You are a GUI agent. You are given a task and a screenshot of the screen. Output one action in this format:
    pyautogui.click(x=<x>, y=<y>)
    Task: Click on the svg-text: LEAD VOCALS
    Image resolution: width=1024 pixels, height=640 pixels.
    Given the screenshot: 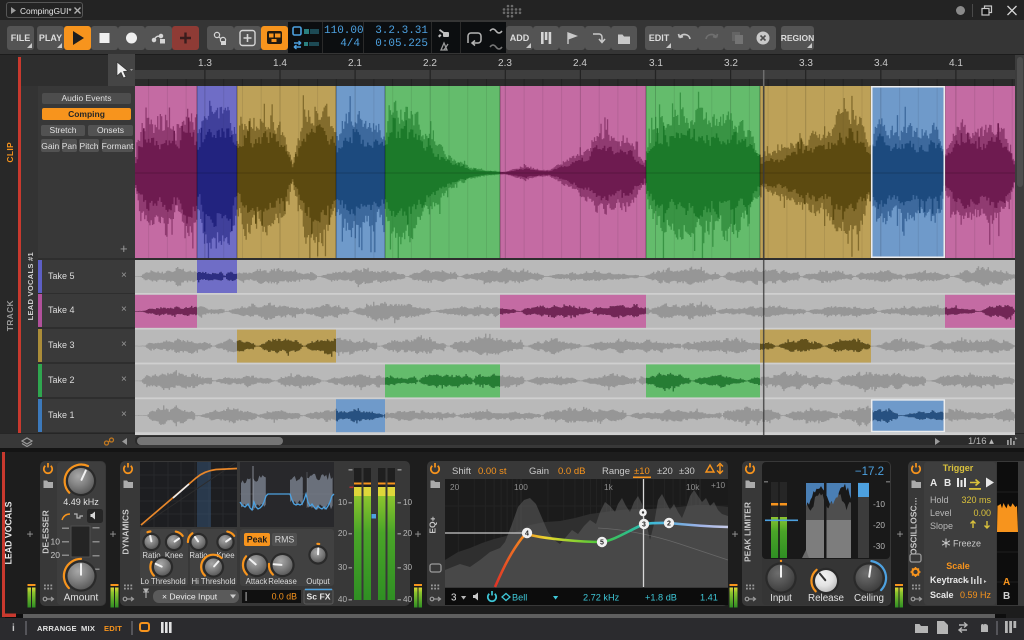 What is the action you would take?
    pyautogui.click(x=9, y=532)
    